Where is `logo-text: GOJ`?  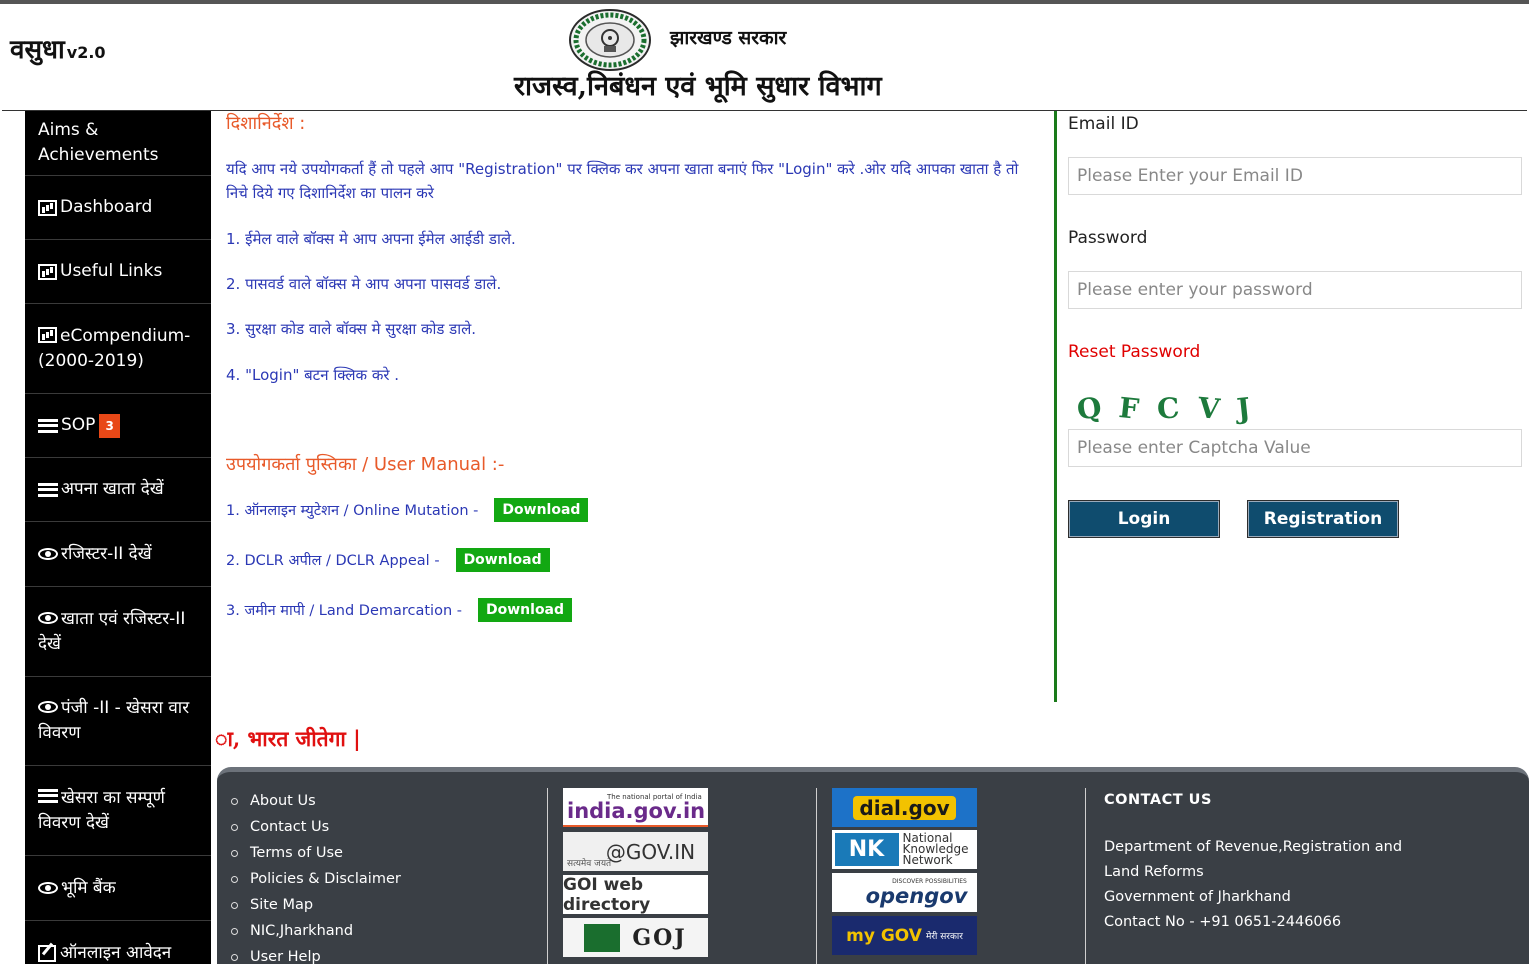 logo-text: GOJ is located at coordinates (659, 937).